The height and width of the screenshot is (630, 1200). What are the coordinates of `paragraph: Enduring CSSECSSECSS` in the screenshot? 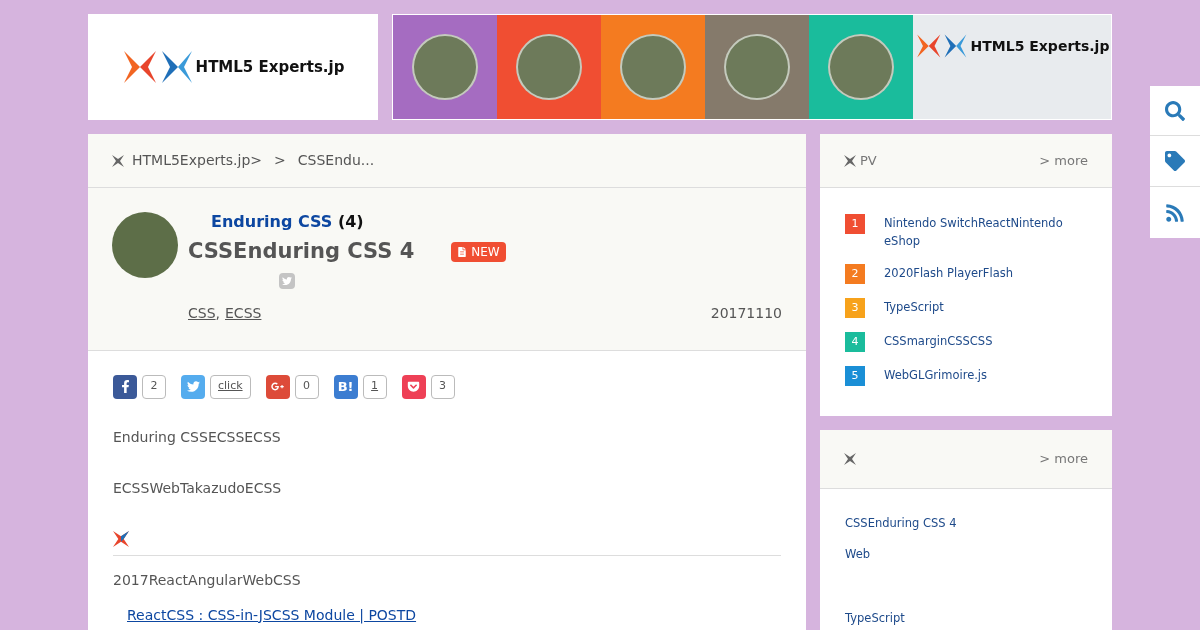 It's located at (197, 437).